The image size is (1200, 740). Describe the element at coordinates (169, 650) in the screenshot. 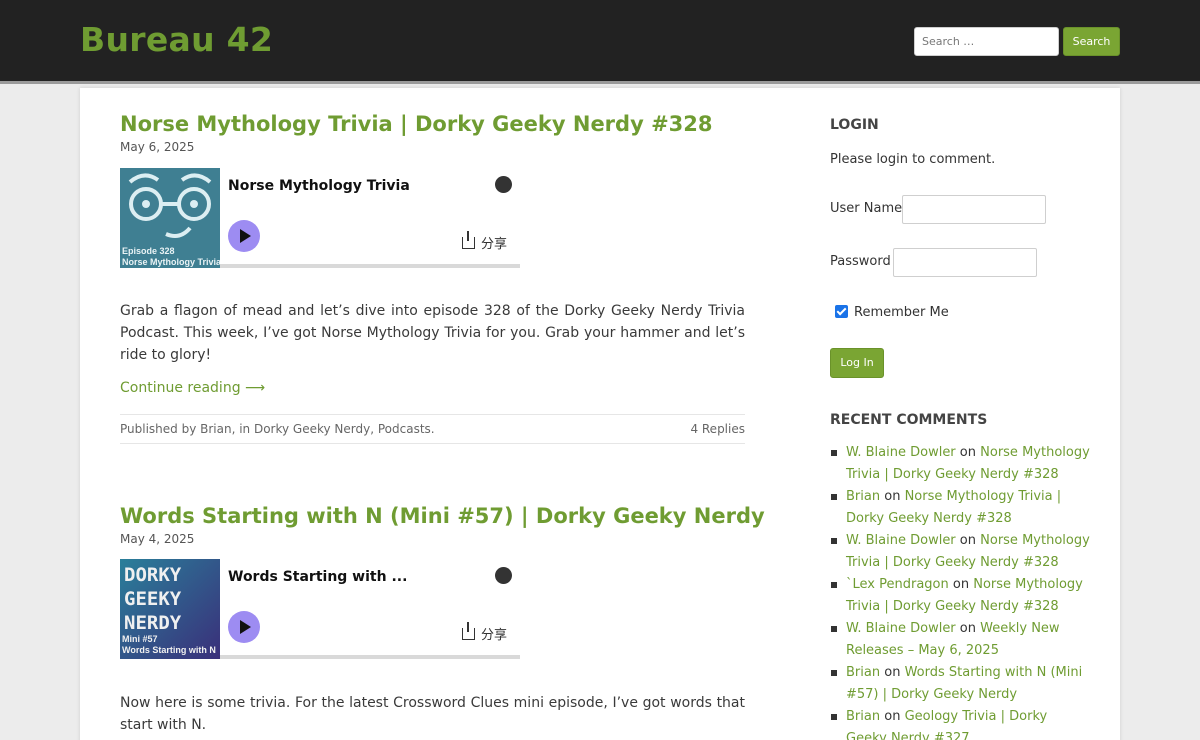

I see `artwork-caption-line2: Words Starting with N` at that location.